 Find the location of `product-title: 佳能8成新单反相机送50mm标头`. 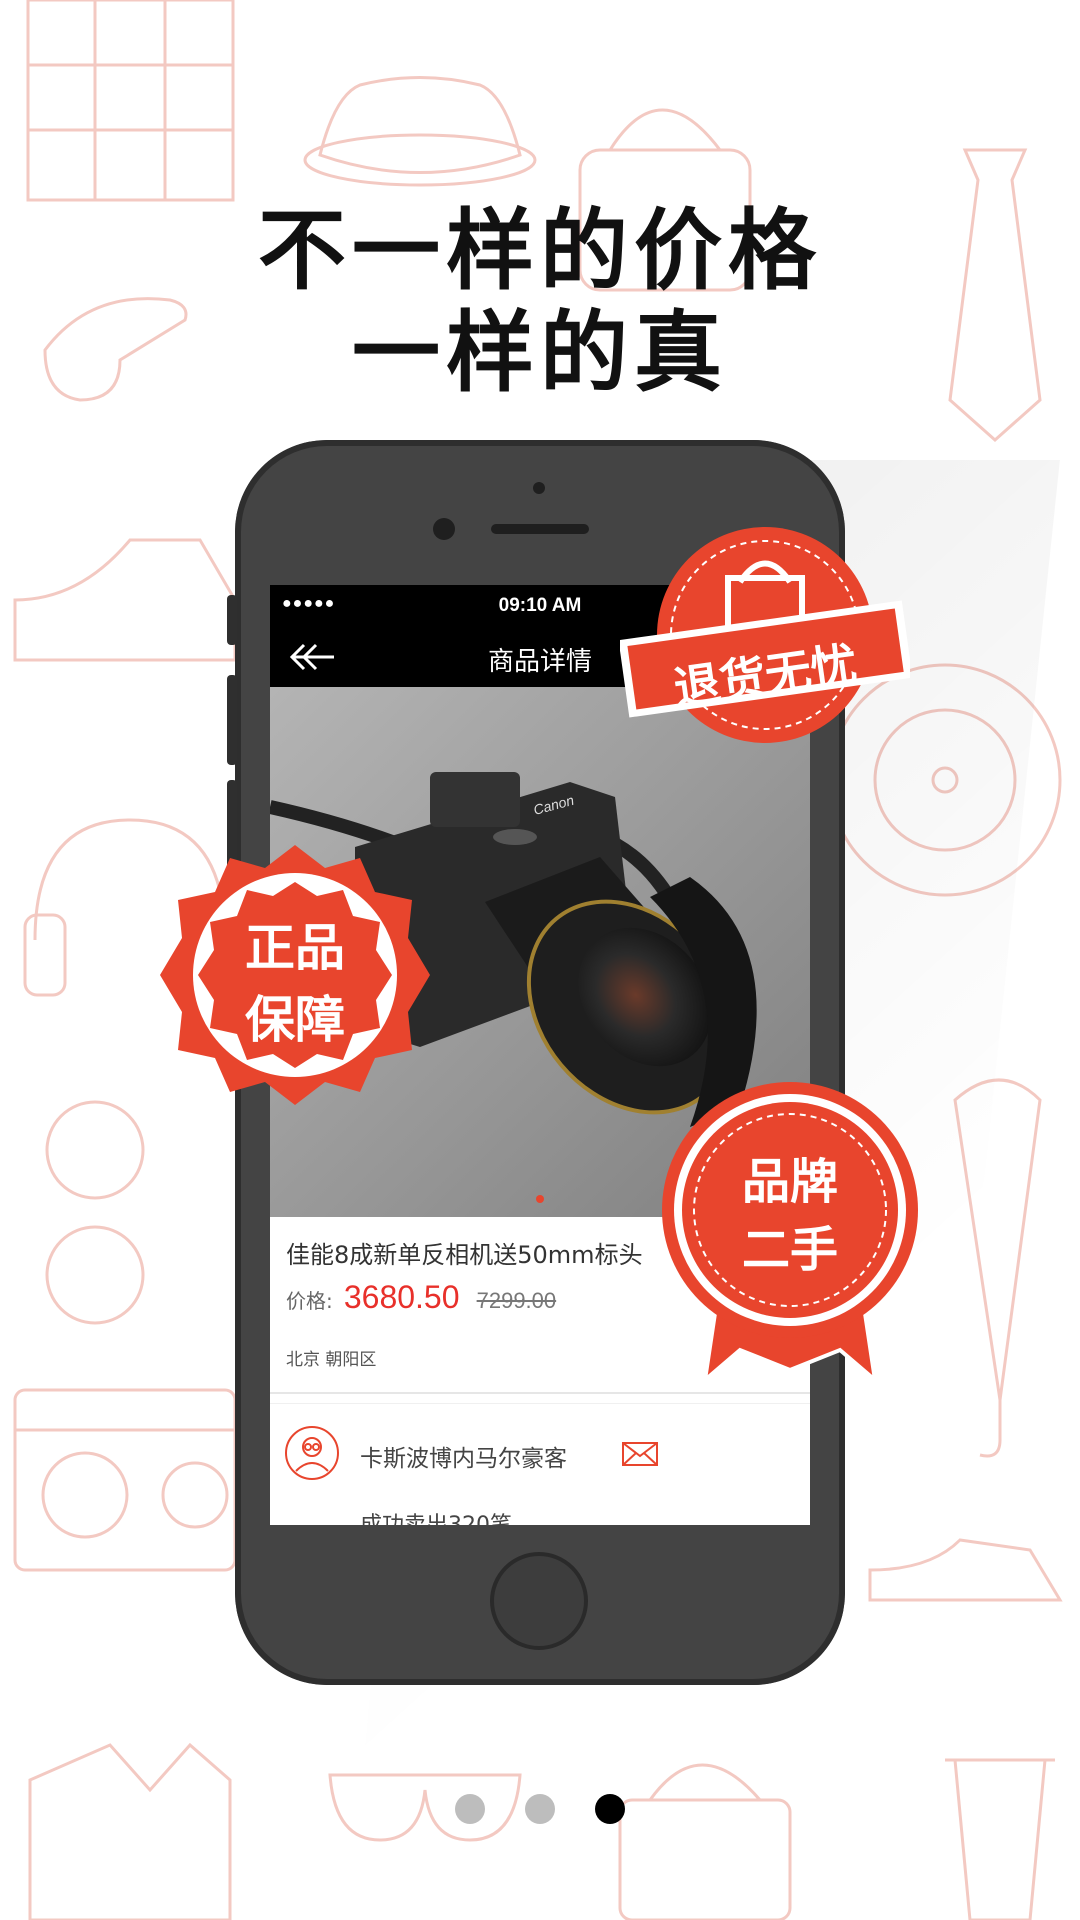

product-title: 佳能8成新单反相机送50mm标头 is located at coordinates (464, 1252).